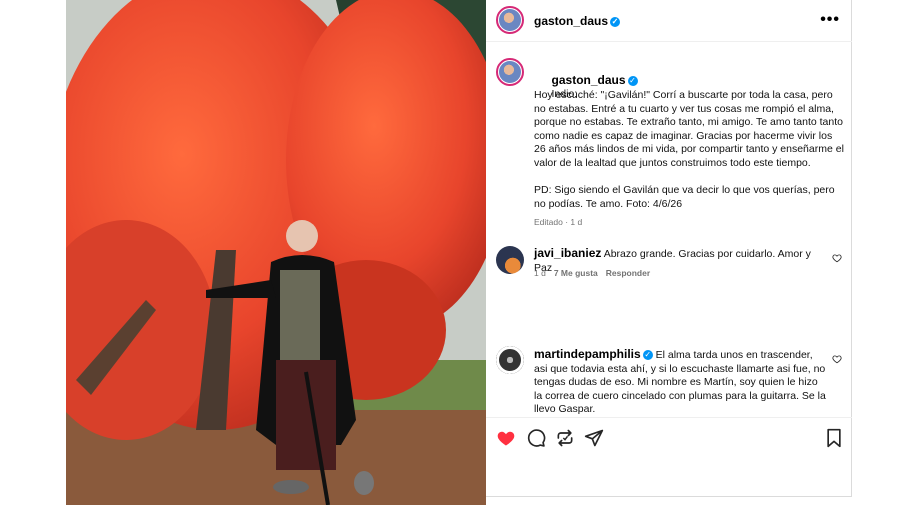  I want to click on caption-username: gaston_daus, so click(589, 80).